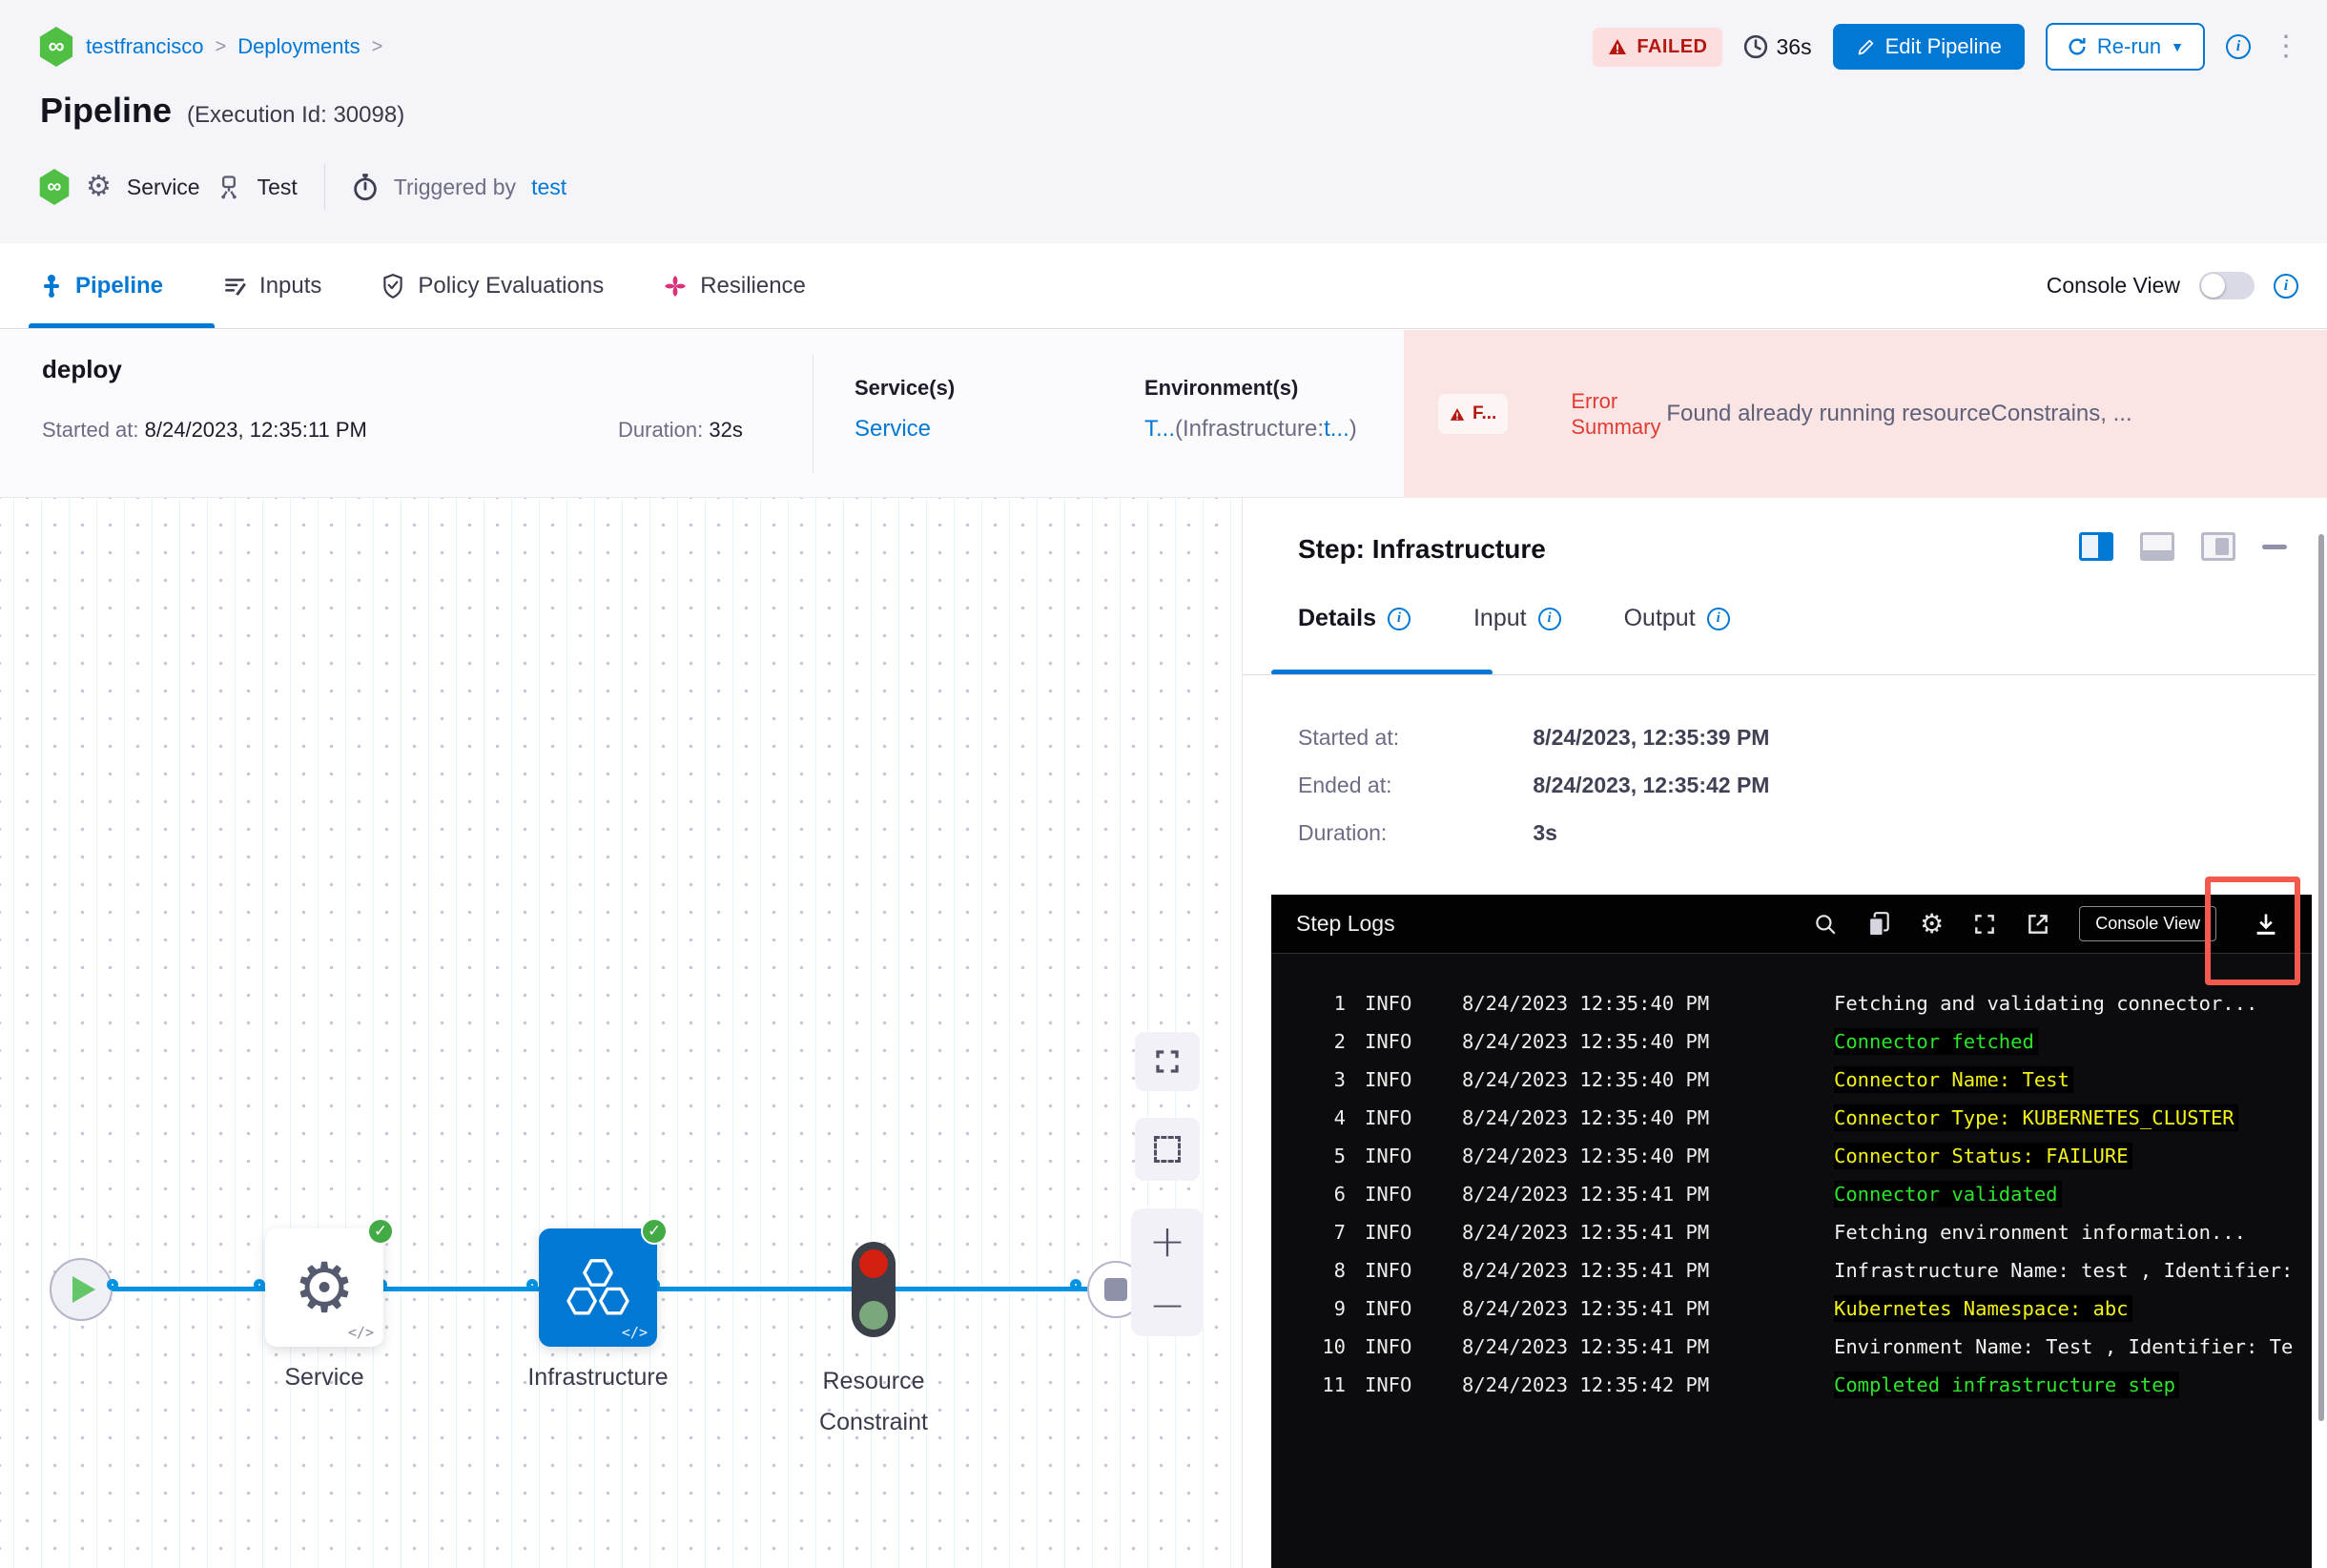 The width and height of the screenshot is (2327, 1568). What do you see at coordinates (210, 47) in the screenshot?
I see `breadcrumb: ∞ testfrancisco > Deployments >` at bounding box center [210, 47].